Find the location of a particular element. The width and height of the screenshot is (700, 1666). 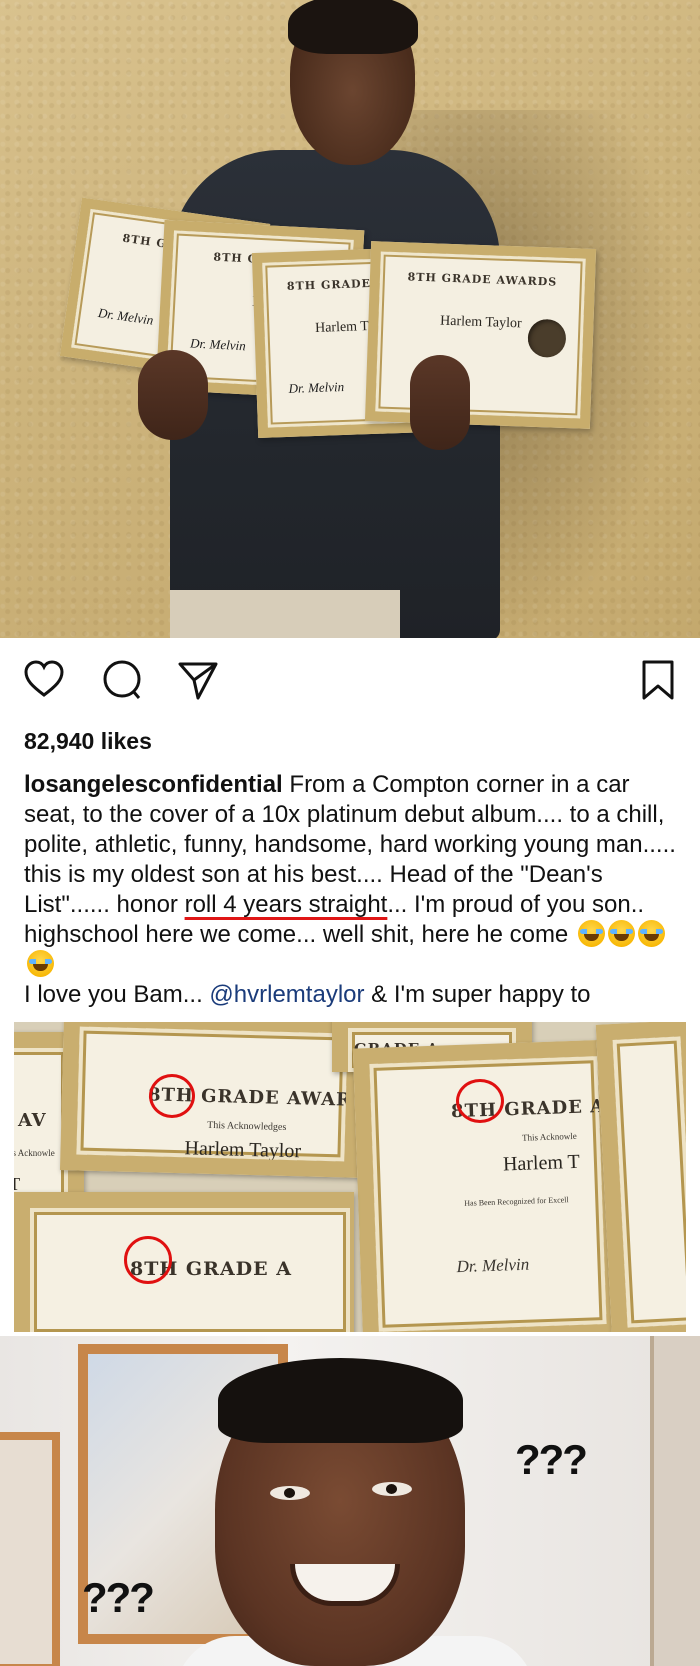

like-count: 82,940 likes is located at coordinates (88, 741).